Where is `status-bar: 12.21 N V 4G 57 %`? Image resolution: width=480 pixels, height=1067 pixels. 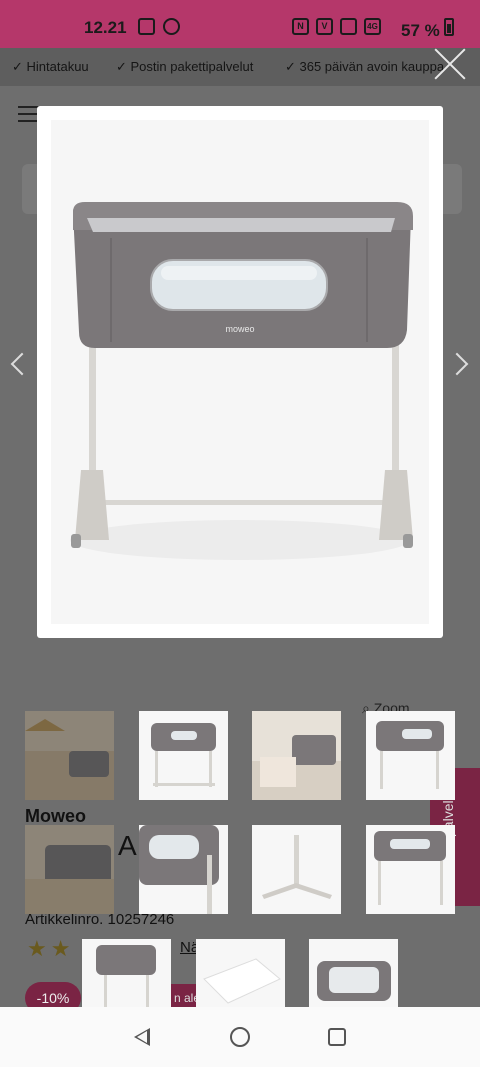 status-bar: 12.21 N V 4G 57 % is located at coordinates (240, 24).